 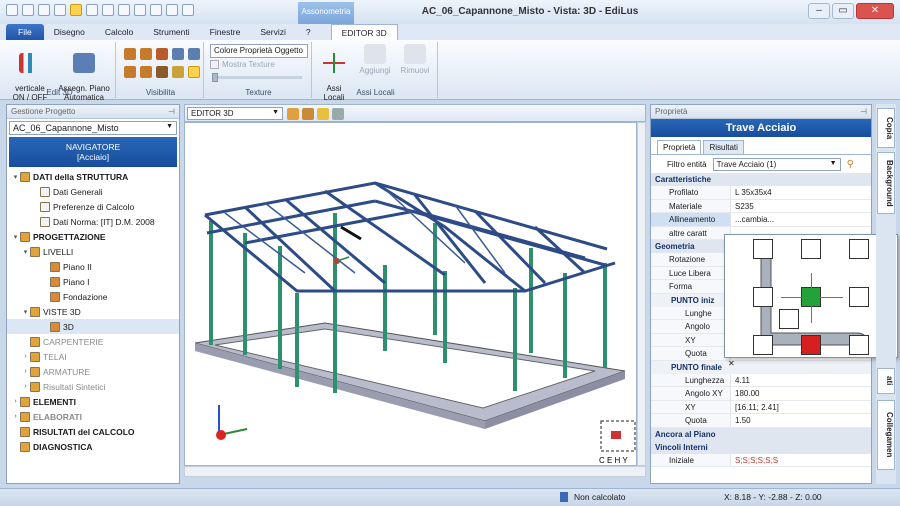 What do you see at coordinates (93, 266) in the screenshot?
I see `tree-item: Piano II` at bounding box center [93, 266].